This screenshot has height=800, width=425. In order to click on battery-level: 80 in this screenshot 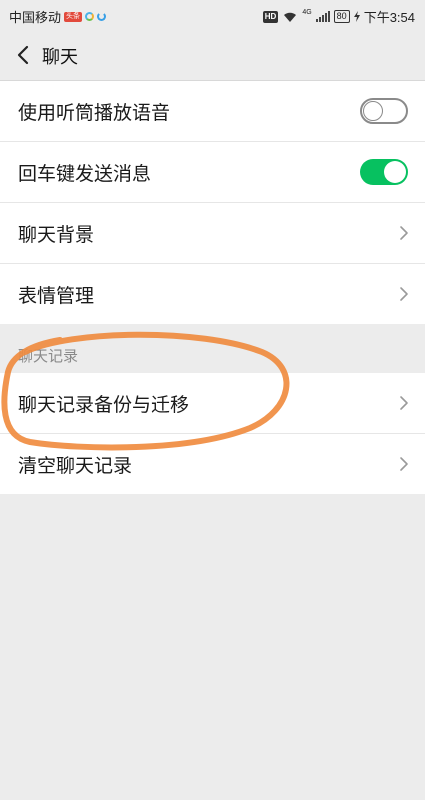, I will do `click(341, 16)`.